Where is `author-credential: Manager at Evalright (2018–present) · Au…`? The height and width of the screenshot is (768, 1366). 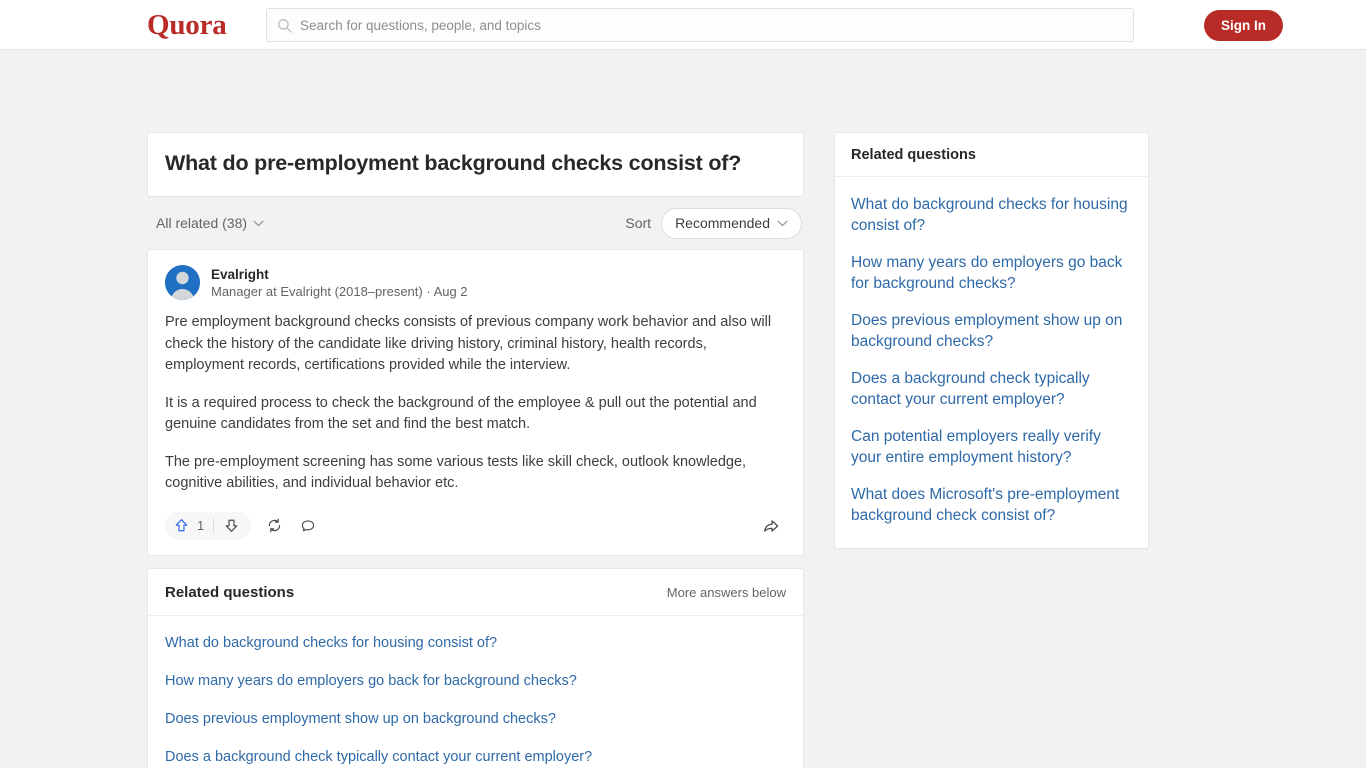 author-credential: Manager at Evalright (2018–present) · Au… is located at coordinates (339, 291).